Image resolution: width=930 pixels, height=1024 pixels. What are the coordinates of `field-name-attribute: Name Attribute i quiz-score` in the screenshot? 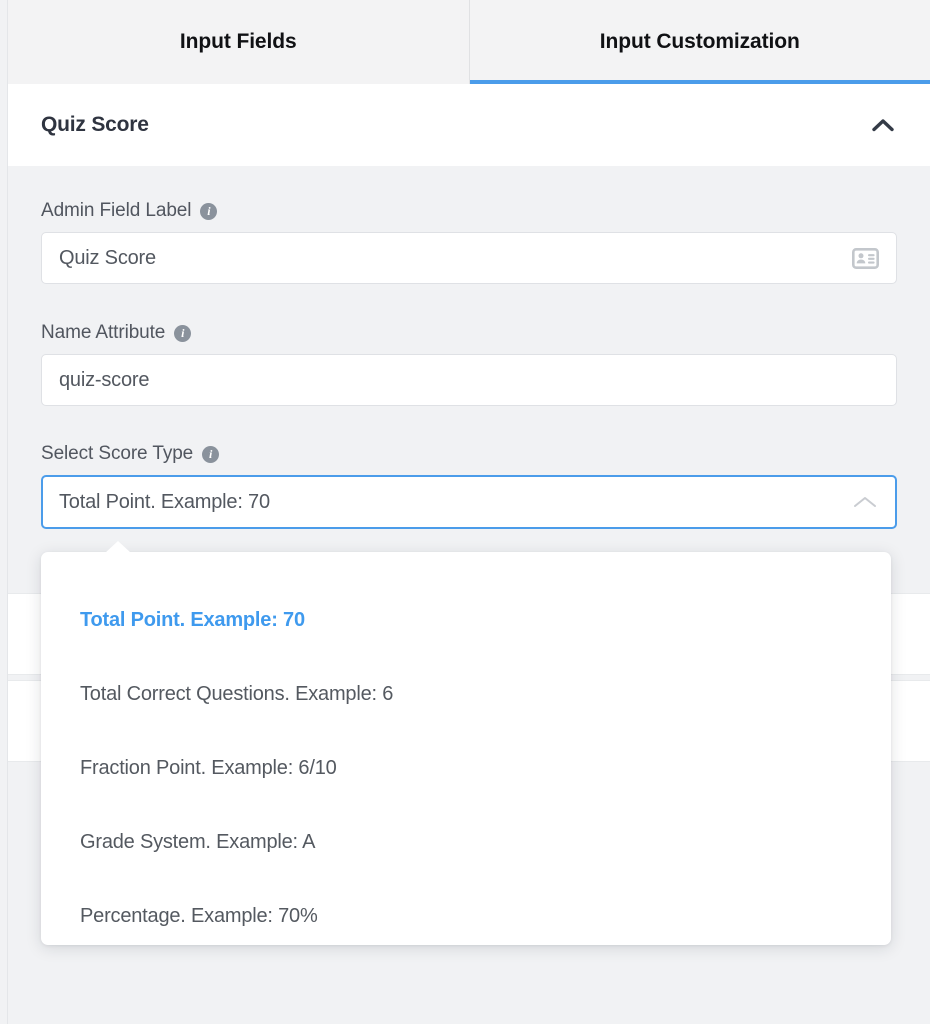 It's located at (469, 364).